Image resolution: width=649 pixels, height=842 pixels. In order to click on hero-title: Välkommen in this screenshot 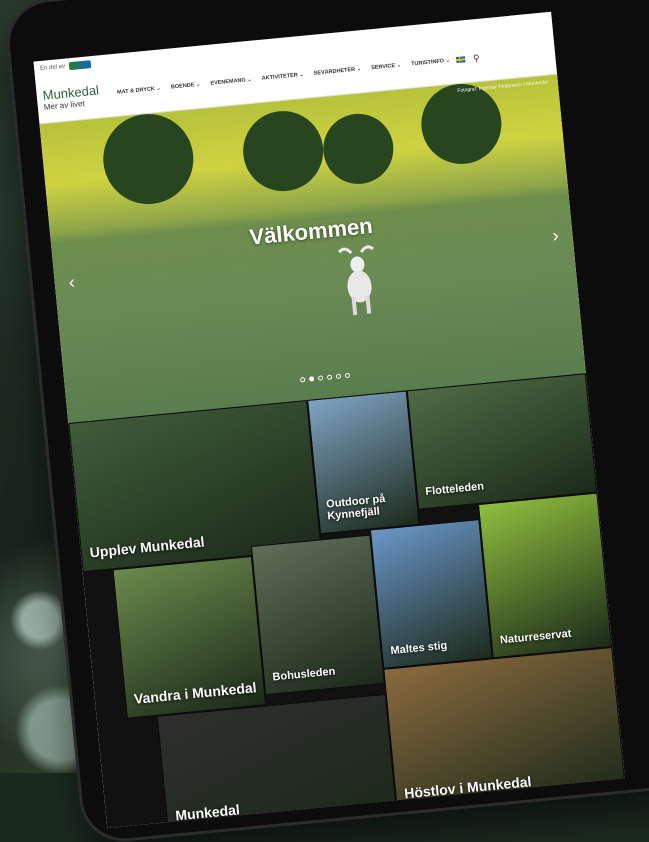, I will do `click(311, 231)`.